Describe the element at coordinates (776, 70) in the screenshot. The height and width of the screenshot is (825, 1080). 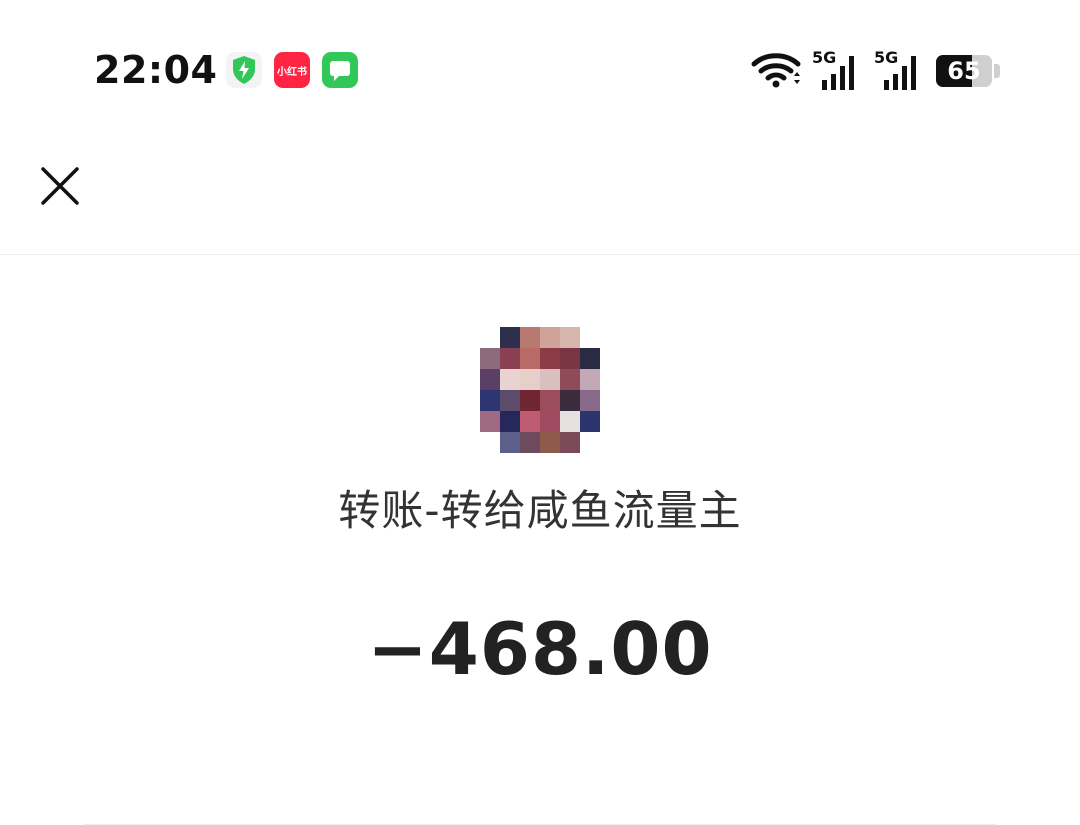
I see `wifi-icon` at that location.